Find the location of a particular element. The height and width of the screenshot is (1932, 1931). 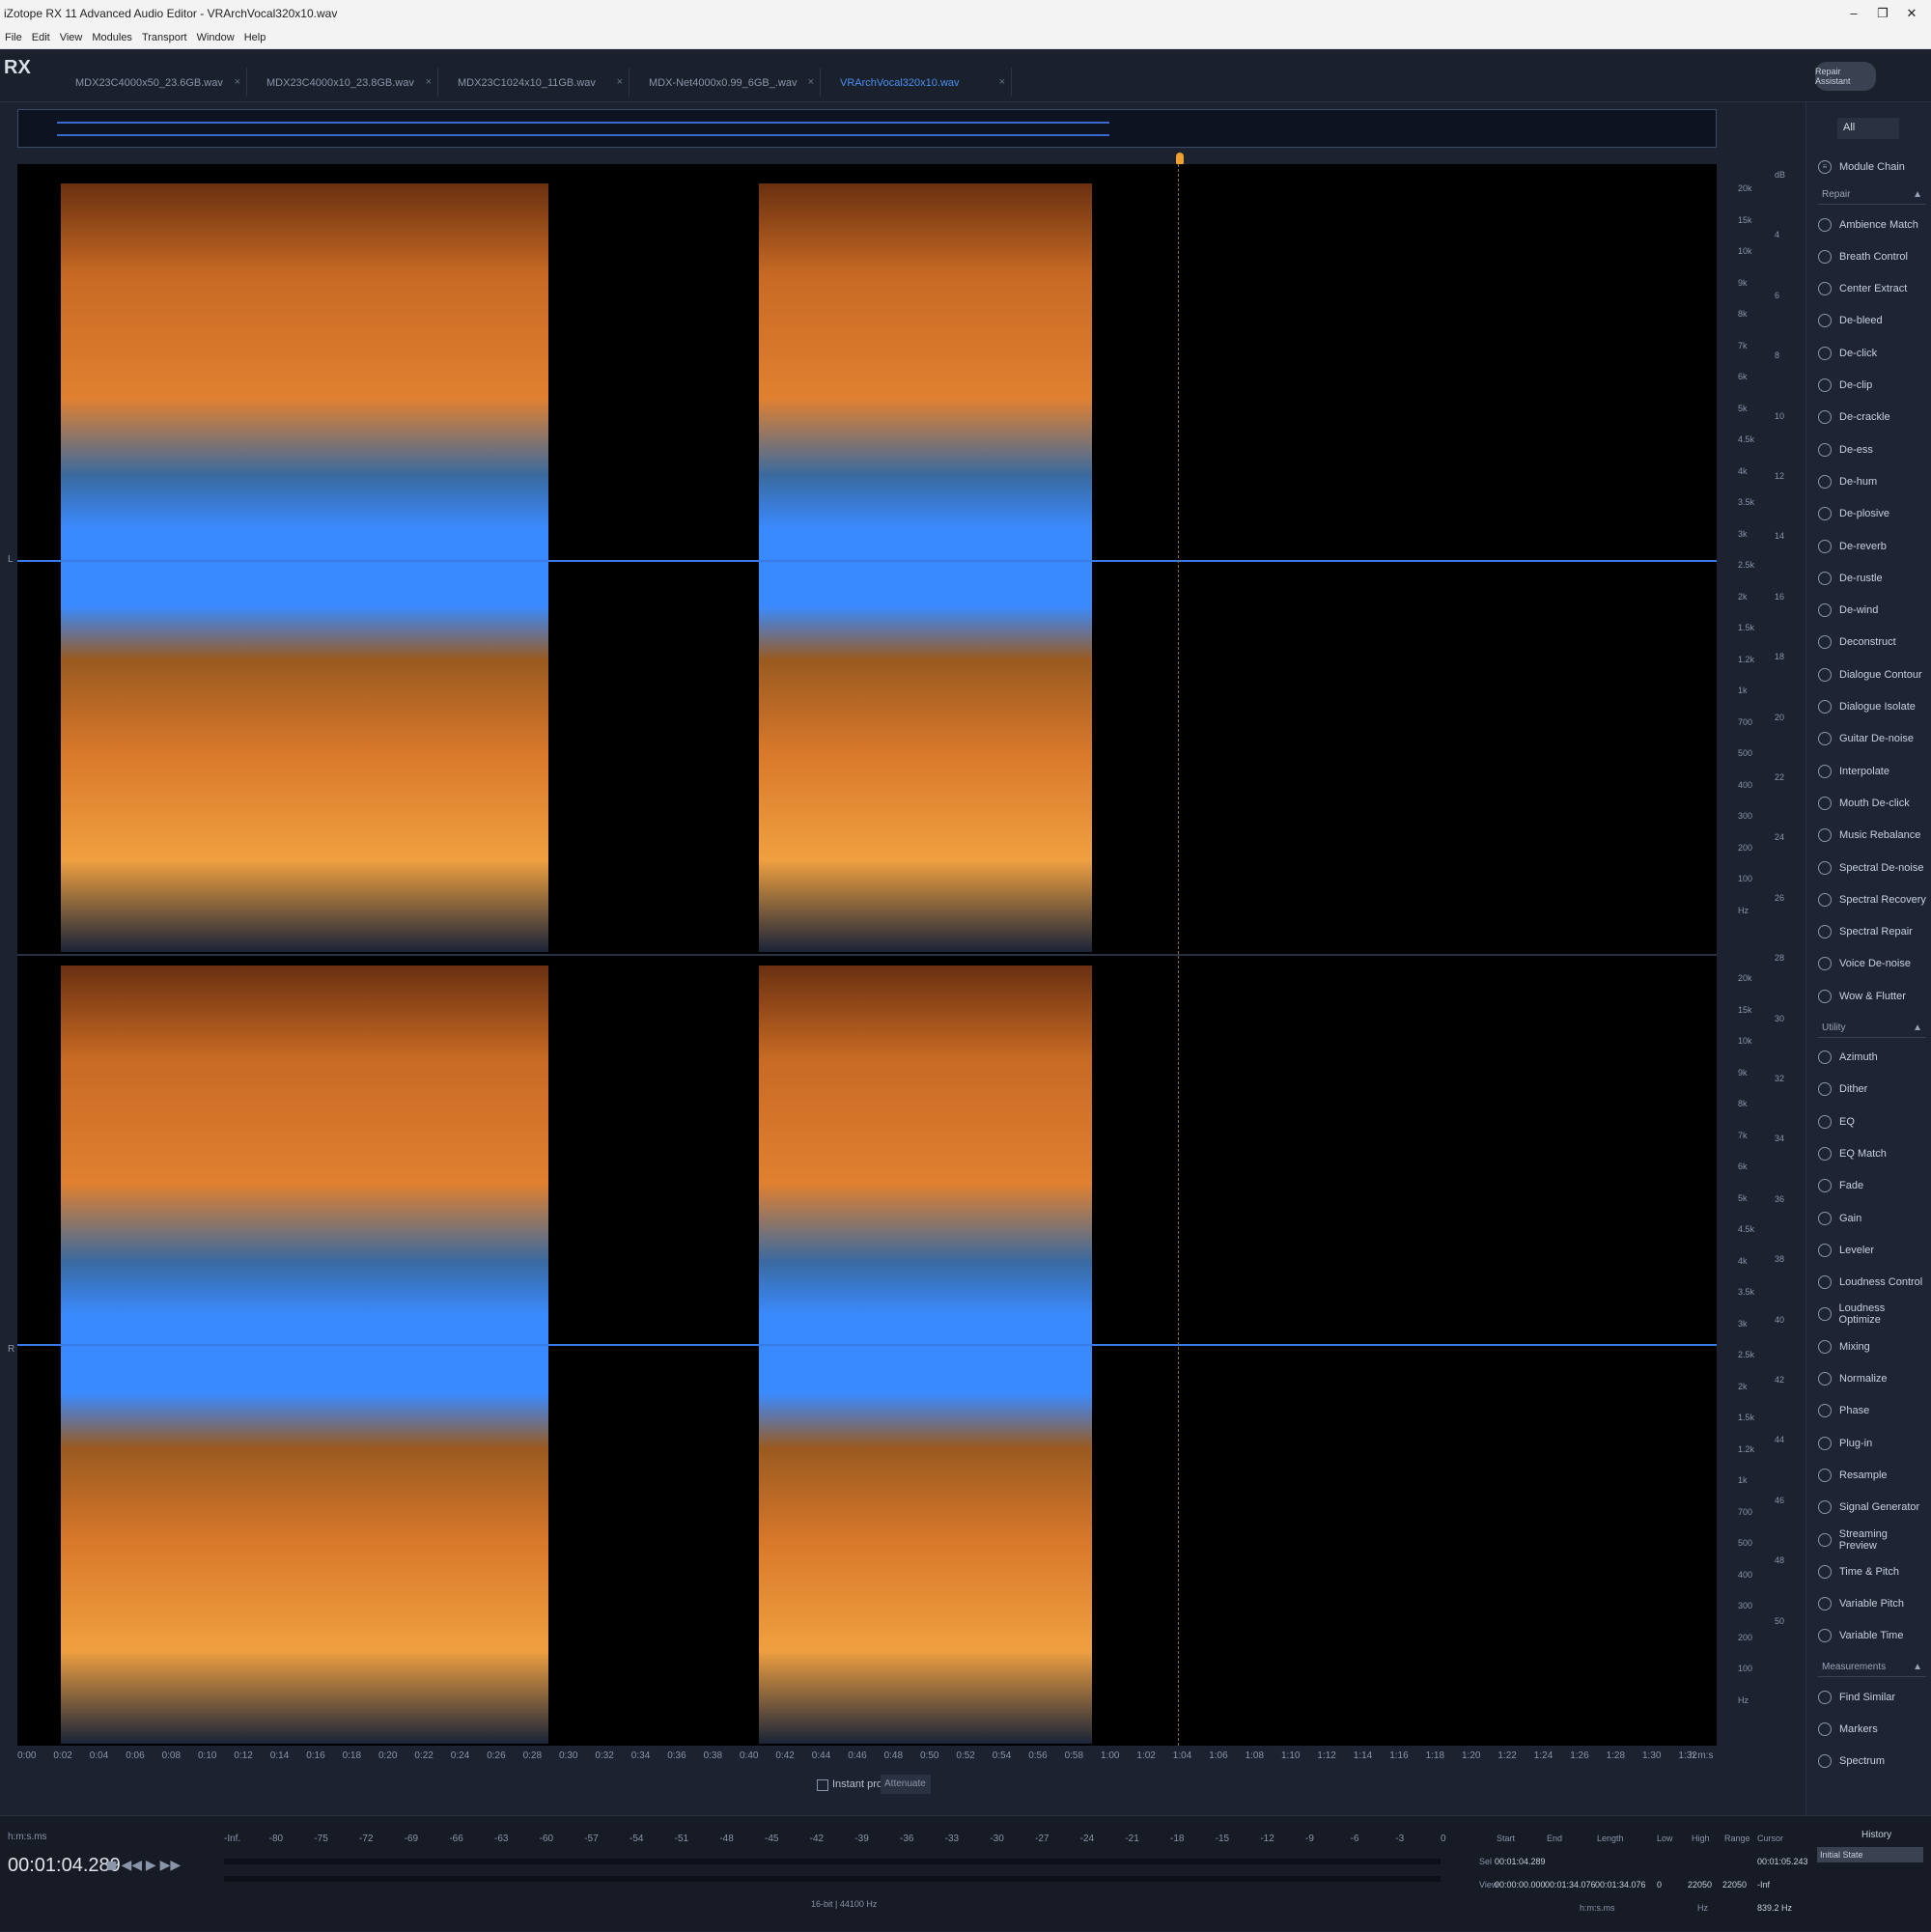

module-resample: Resample is located at coordinates (1872, 1475).